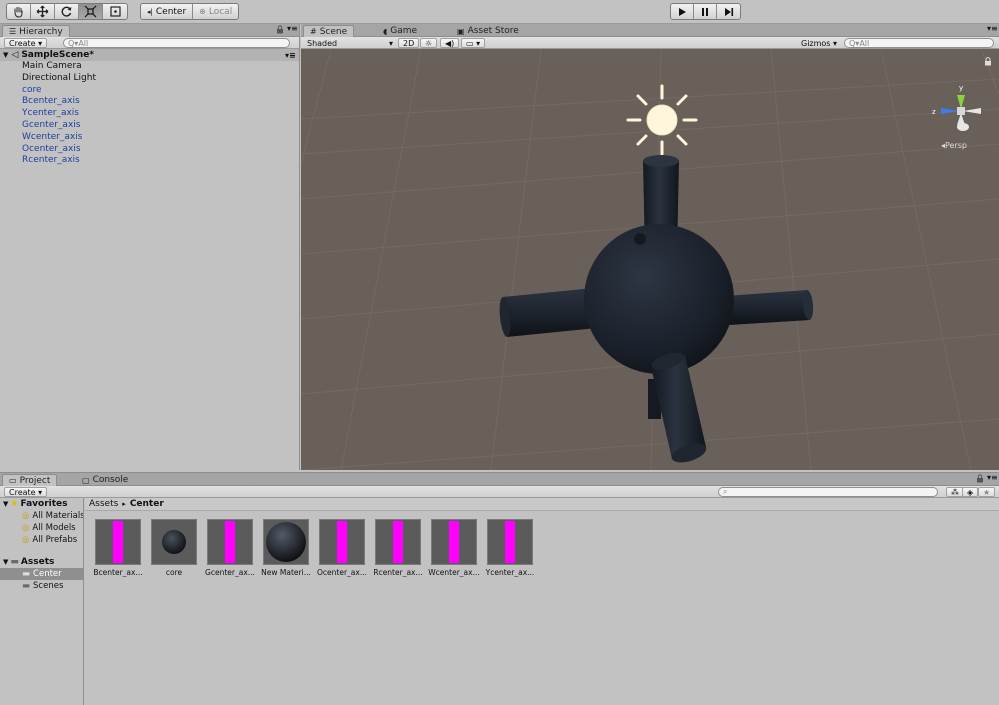 The image size is (999, 705). I want to click on project-create-button: Create ▾, so click(26, 492).